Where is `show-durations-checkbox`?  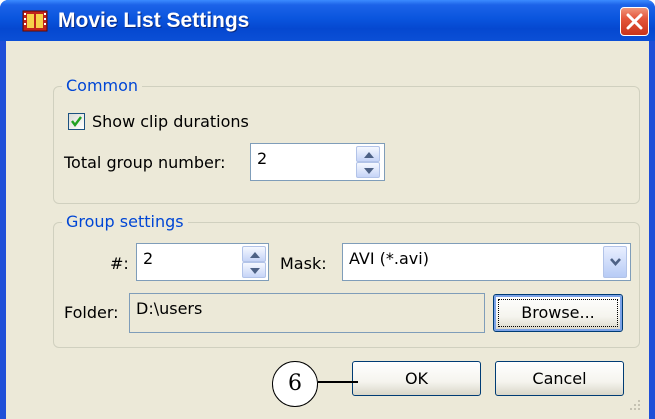 show-durations-checkbox is located at coordinates (76, 121).